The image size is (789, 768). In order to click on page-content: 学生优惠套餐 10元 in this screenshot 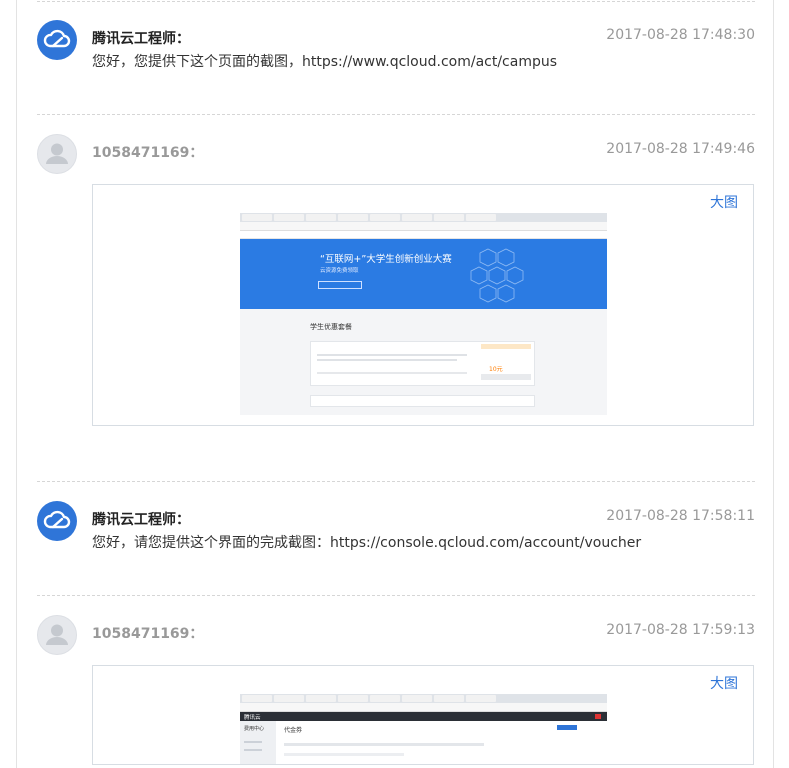, I will do `click(423, 358)`.